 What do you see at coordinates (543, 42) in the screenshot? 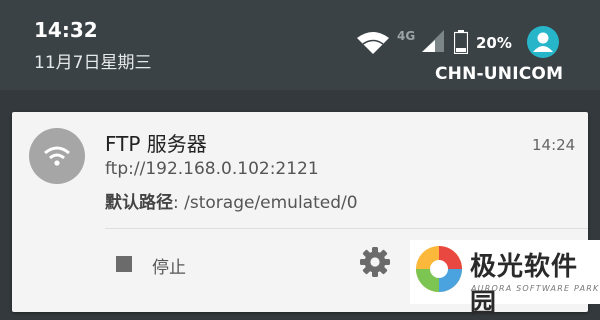
I see `user-avatar-icon` at bounding box center [543, 42].